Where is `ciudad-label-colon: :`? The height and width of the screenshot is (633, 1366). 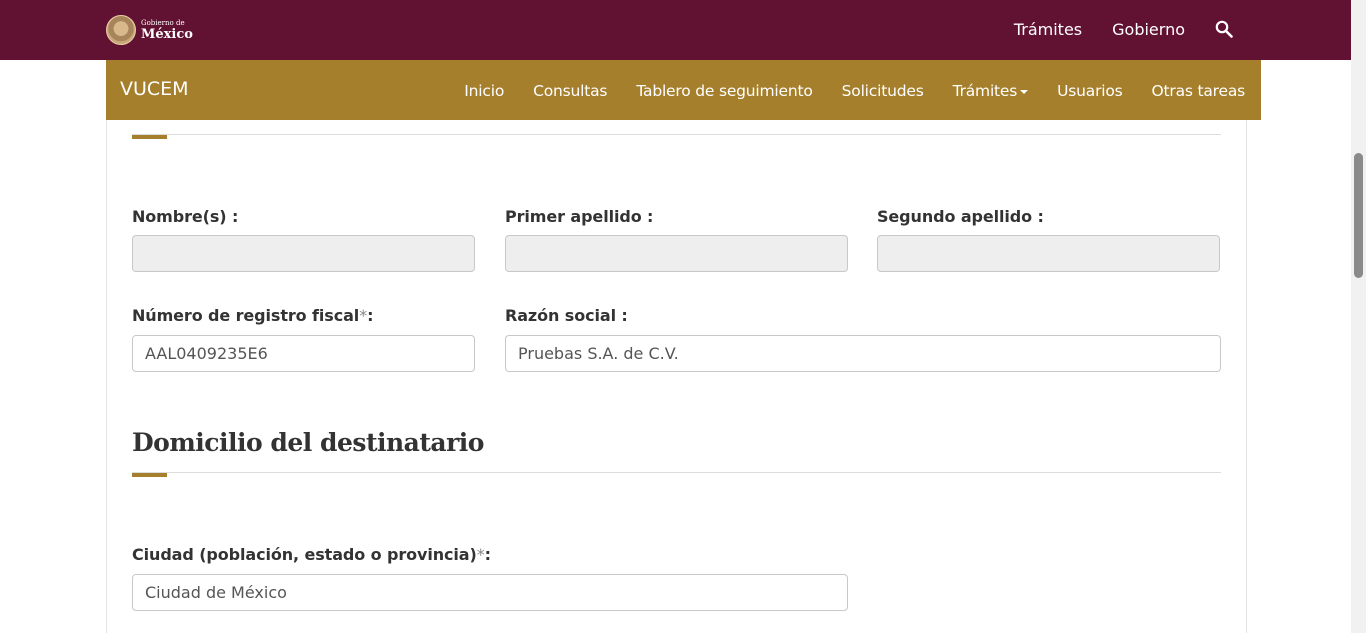 ciudad-label-colon: : is located at coordinates (487, 554).